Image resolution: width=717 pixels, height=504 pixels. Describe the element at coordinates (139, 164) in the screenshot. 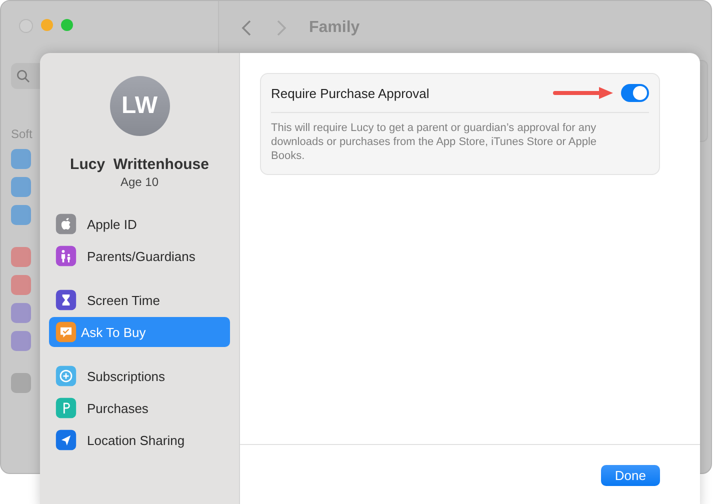

I see `member-name: Lucy Writtenhouse` at that location.